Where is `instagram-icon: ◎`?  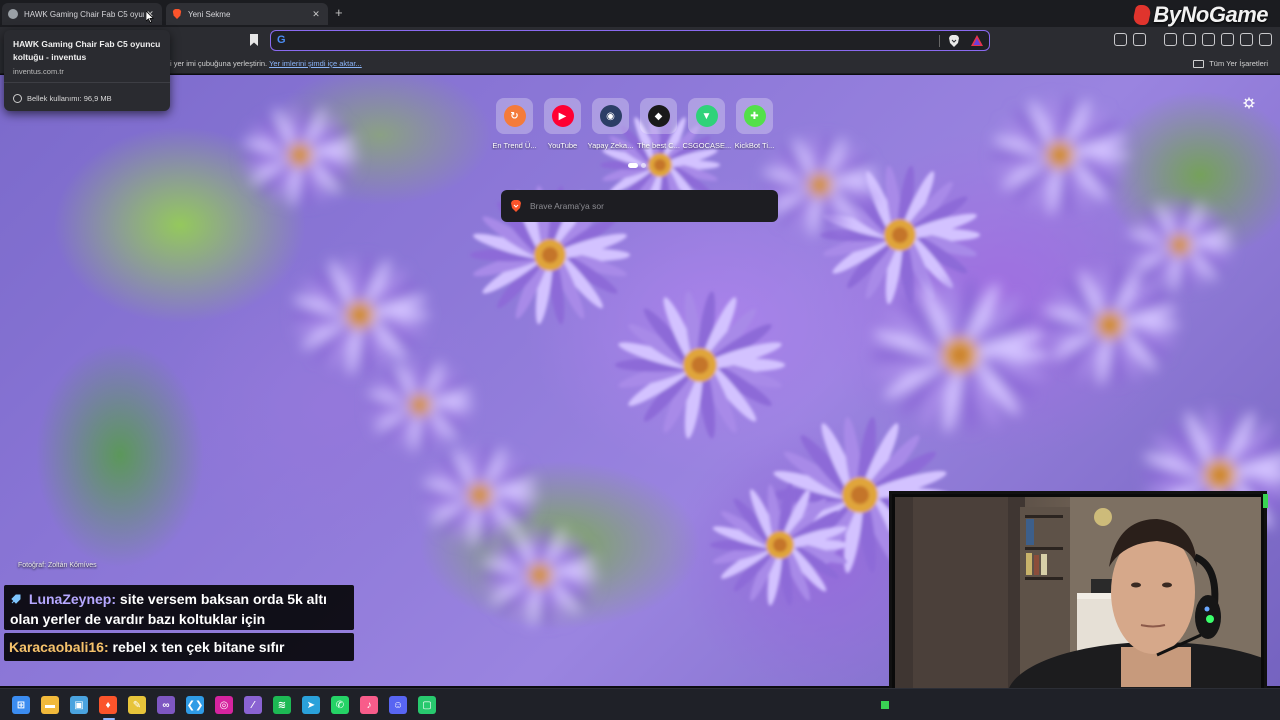
instagram-icon: ◎ is located at coordinates (224, 705).